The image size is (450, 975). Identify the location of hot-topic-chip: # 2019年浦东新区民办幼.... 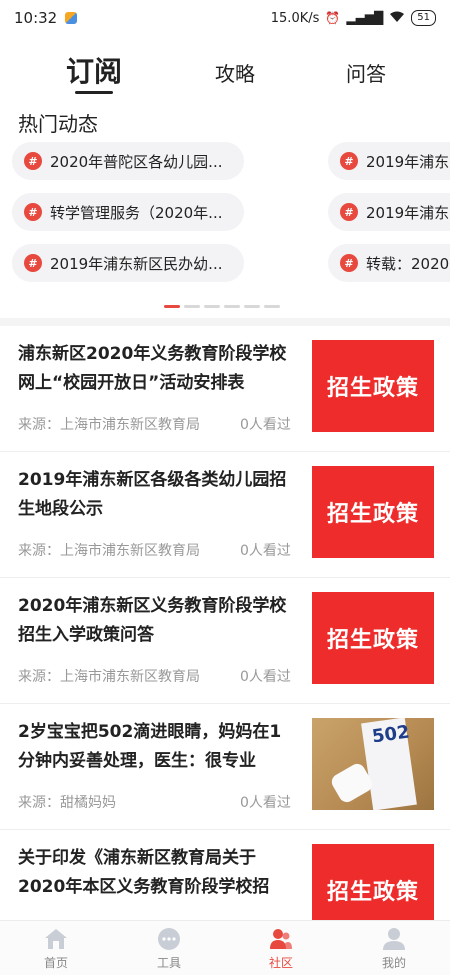
(128, 263).